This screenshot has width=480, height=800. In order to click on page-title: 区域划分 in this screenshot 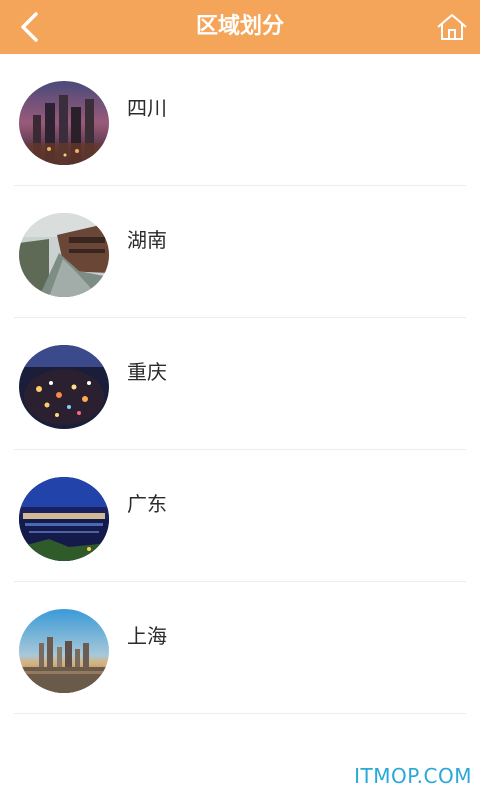, I will do `click(239, 26)`.